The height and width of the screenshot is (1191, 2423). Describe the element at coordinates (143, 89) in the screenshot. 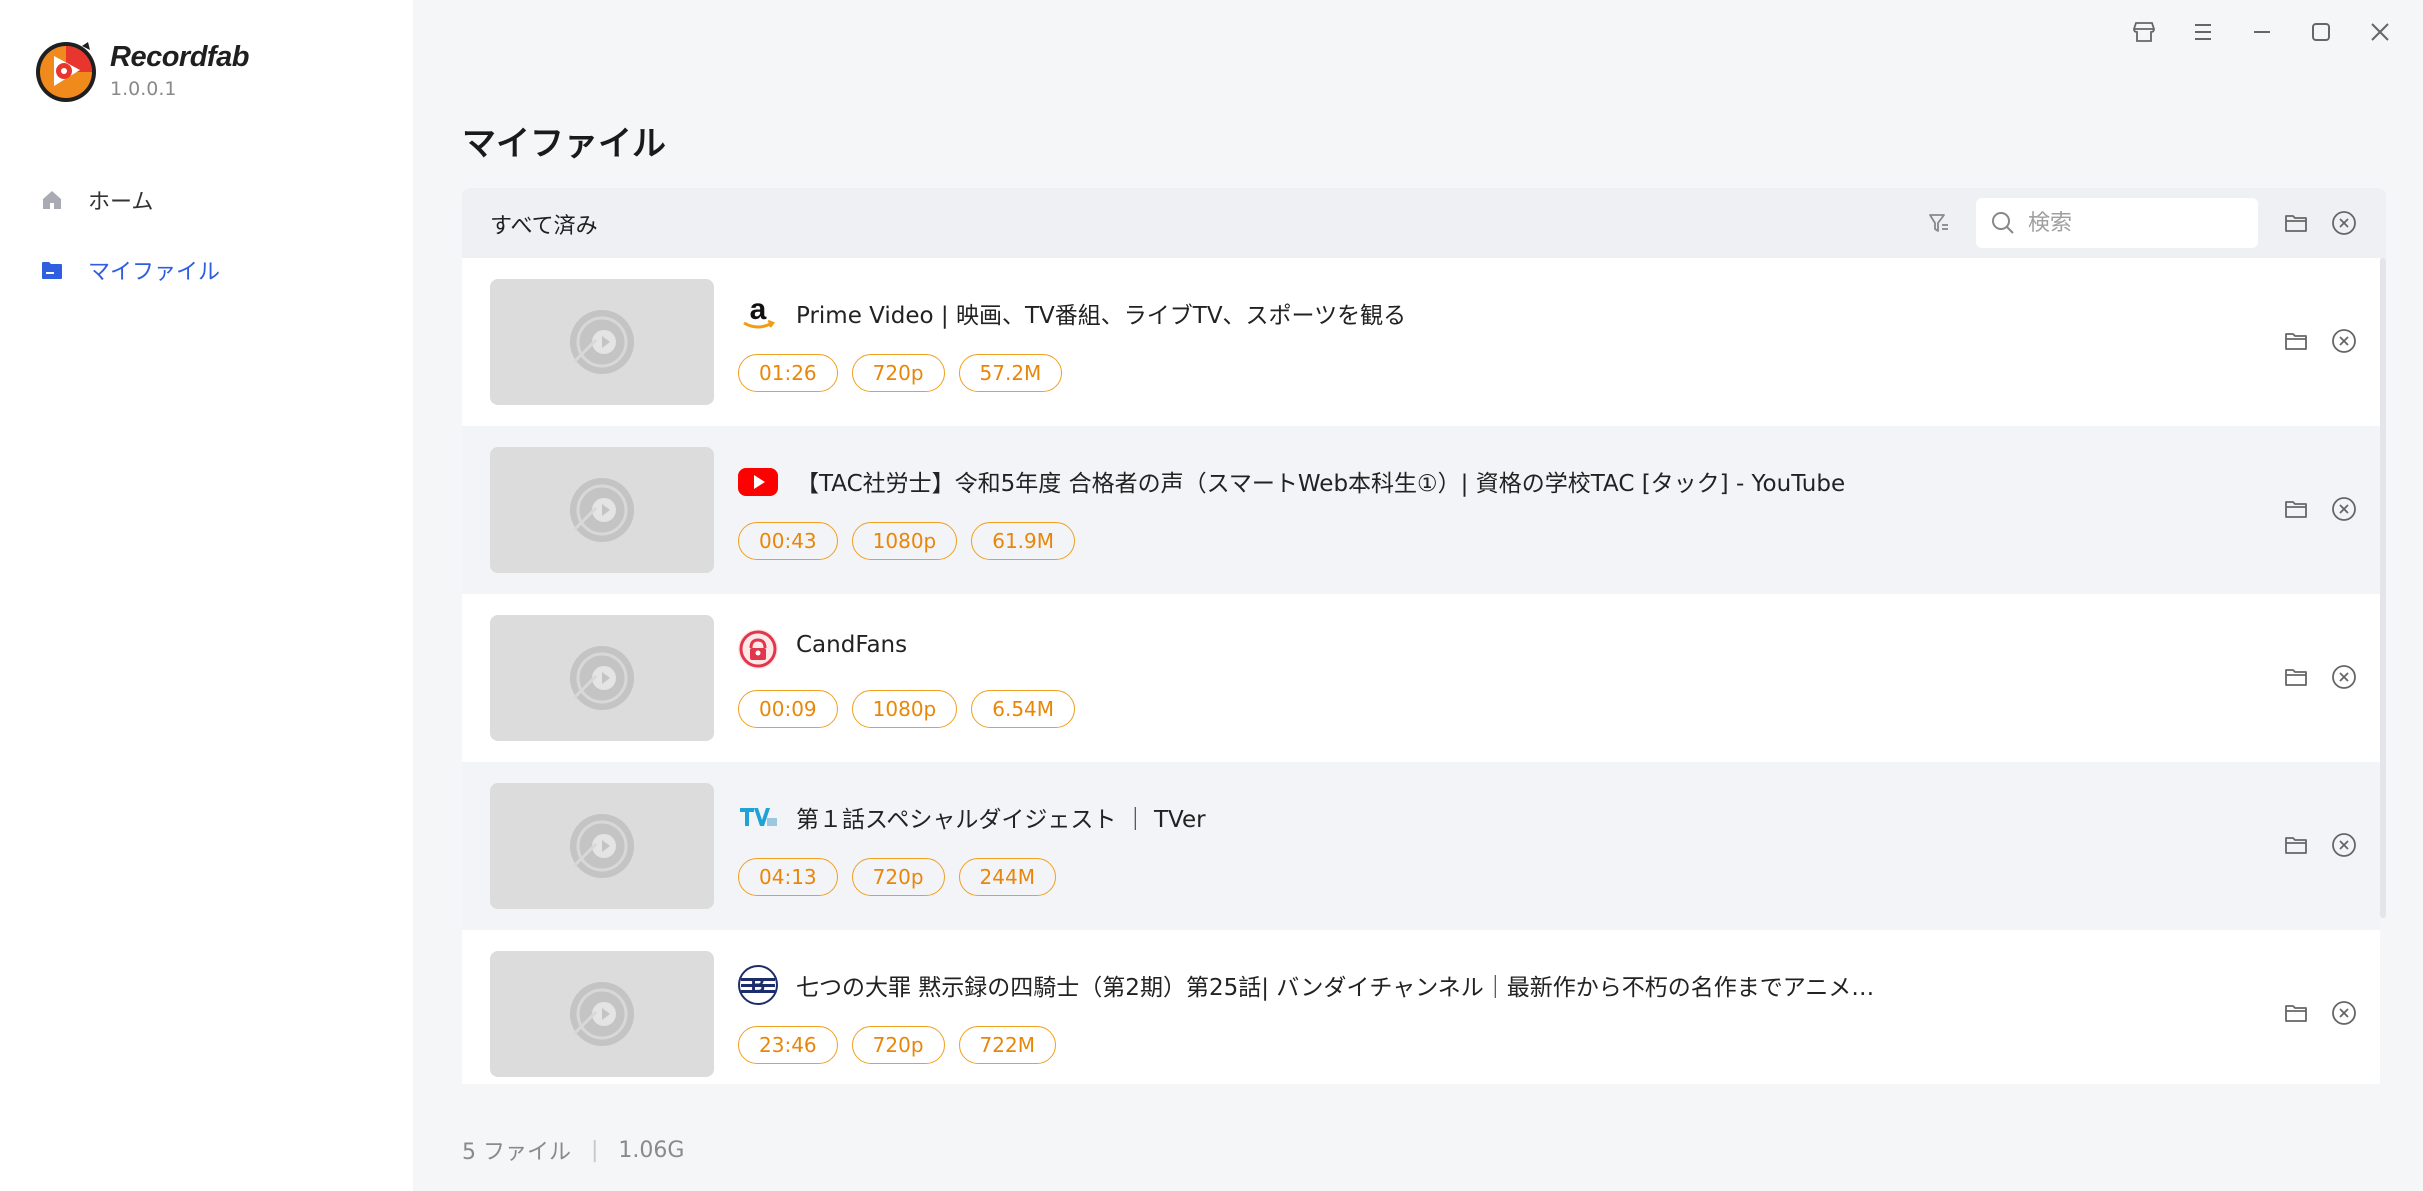

I see `app-version: 1.0.0.1` at that location.